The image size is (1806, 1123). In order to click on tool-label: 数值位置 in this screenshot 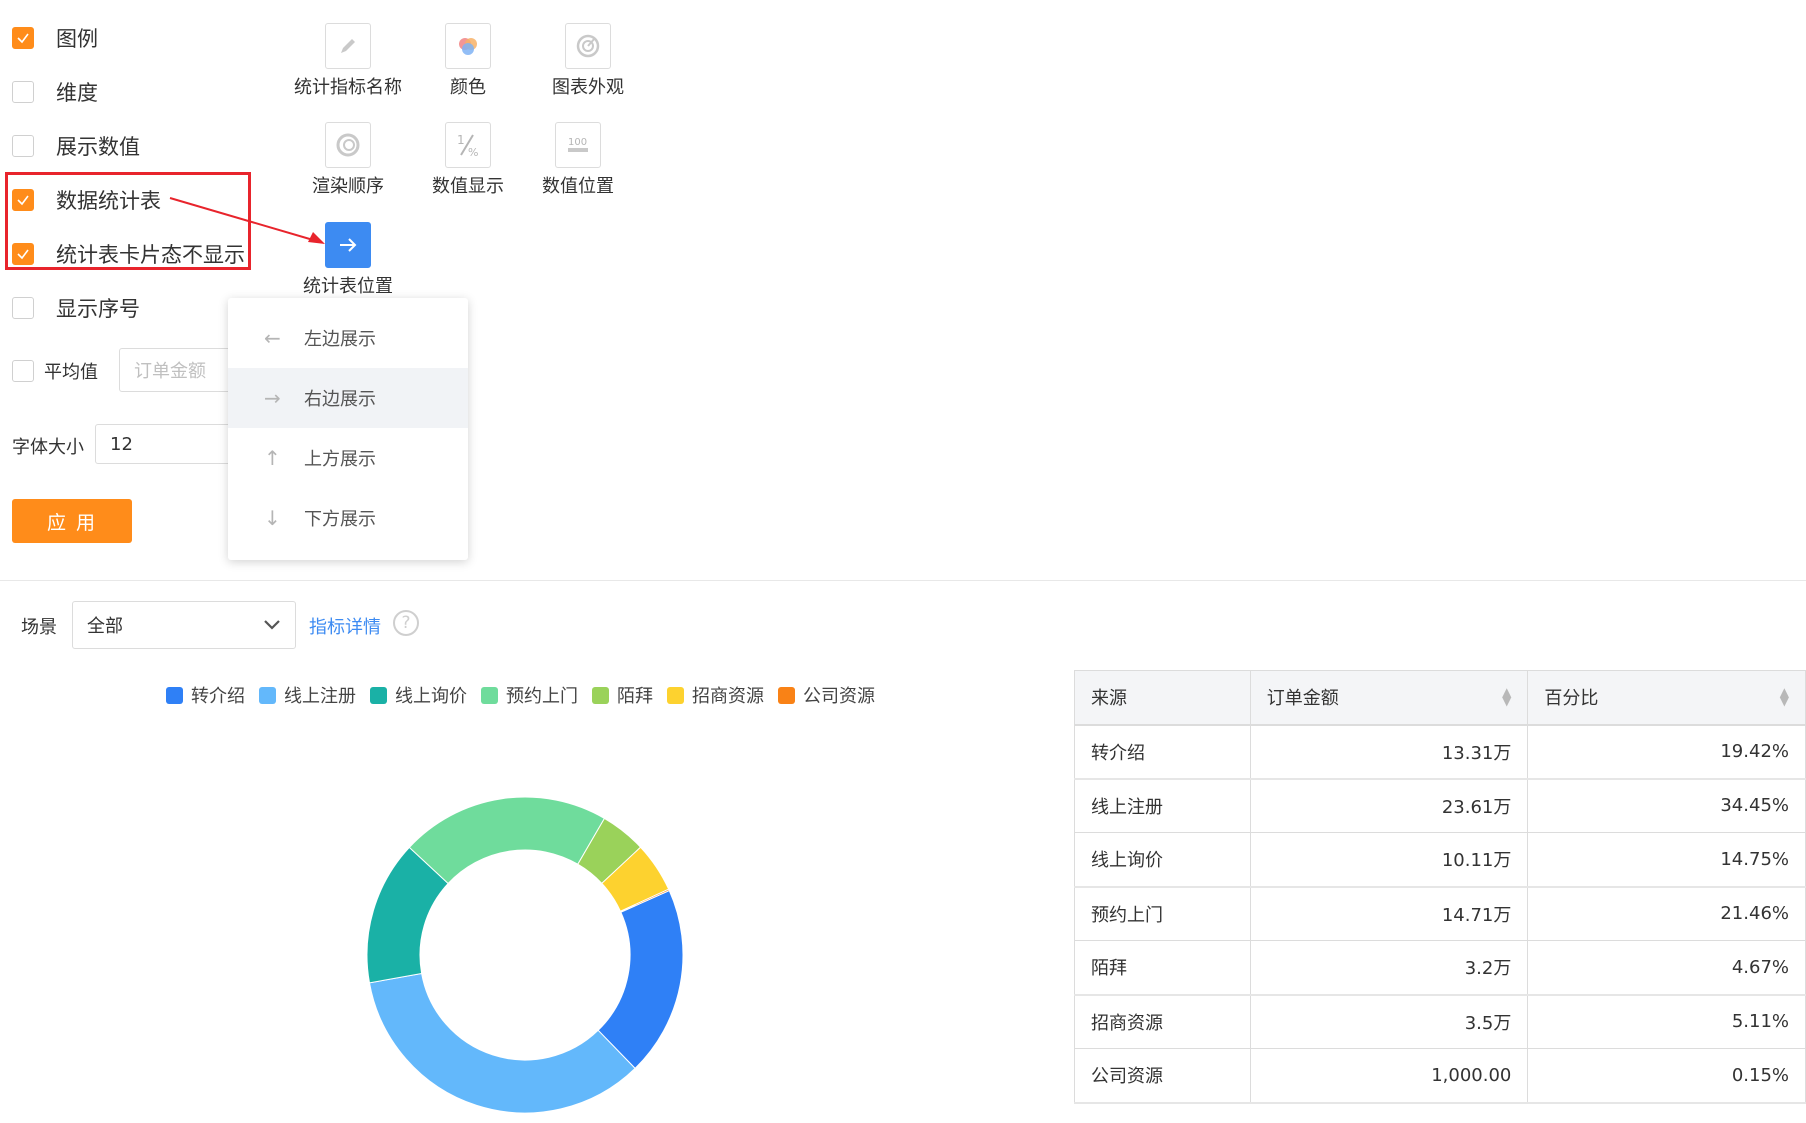, I will do `click(578, 186)`.